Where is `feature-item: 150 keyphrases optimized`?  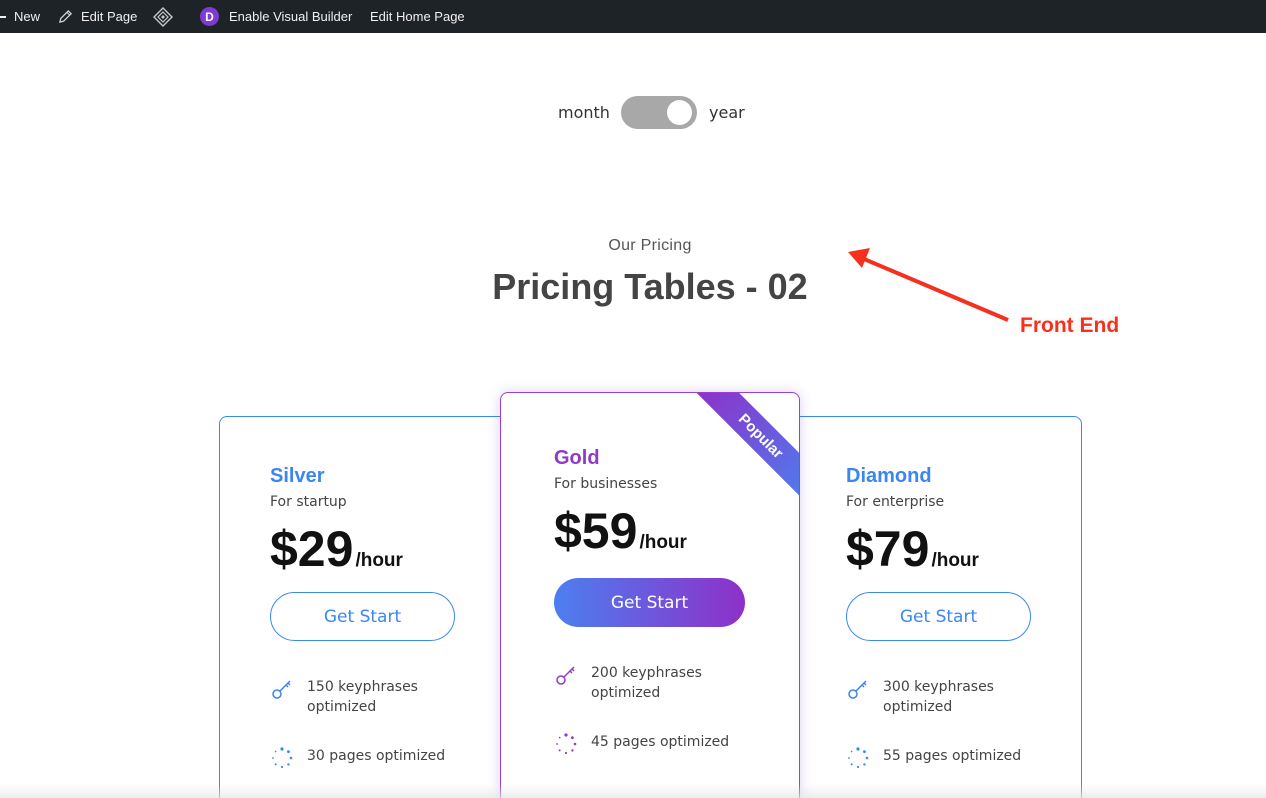
feature-item: 150 keyphrases optimized is located at coordinates (362, 697).